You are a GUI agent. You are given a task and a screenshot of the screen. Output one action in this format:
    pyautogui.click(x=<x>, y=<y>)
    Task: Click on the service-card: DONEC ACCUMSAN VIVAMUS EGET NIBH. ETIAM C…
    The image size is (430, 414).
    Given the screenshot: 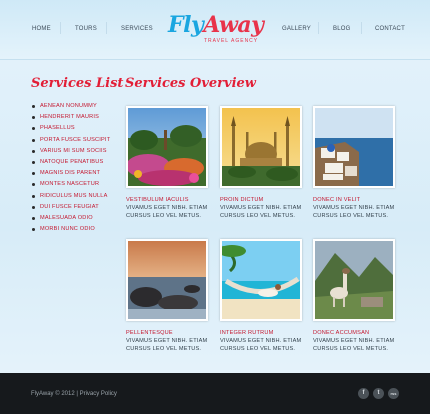 What is the action you would take?
    pyautogui.click(x=354, y=296)
    